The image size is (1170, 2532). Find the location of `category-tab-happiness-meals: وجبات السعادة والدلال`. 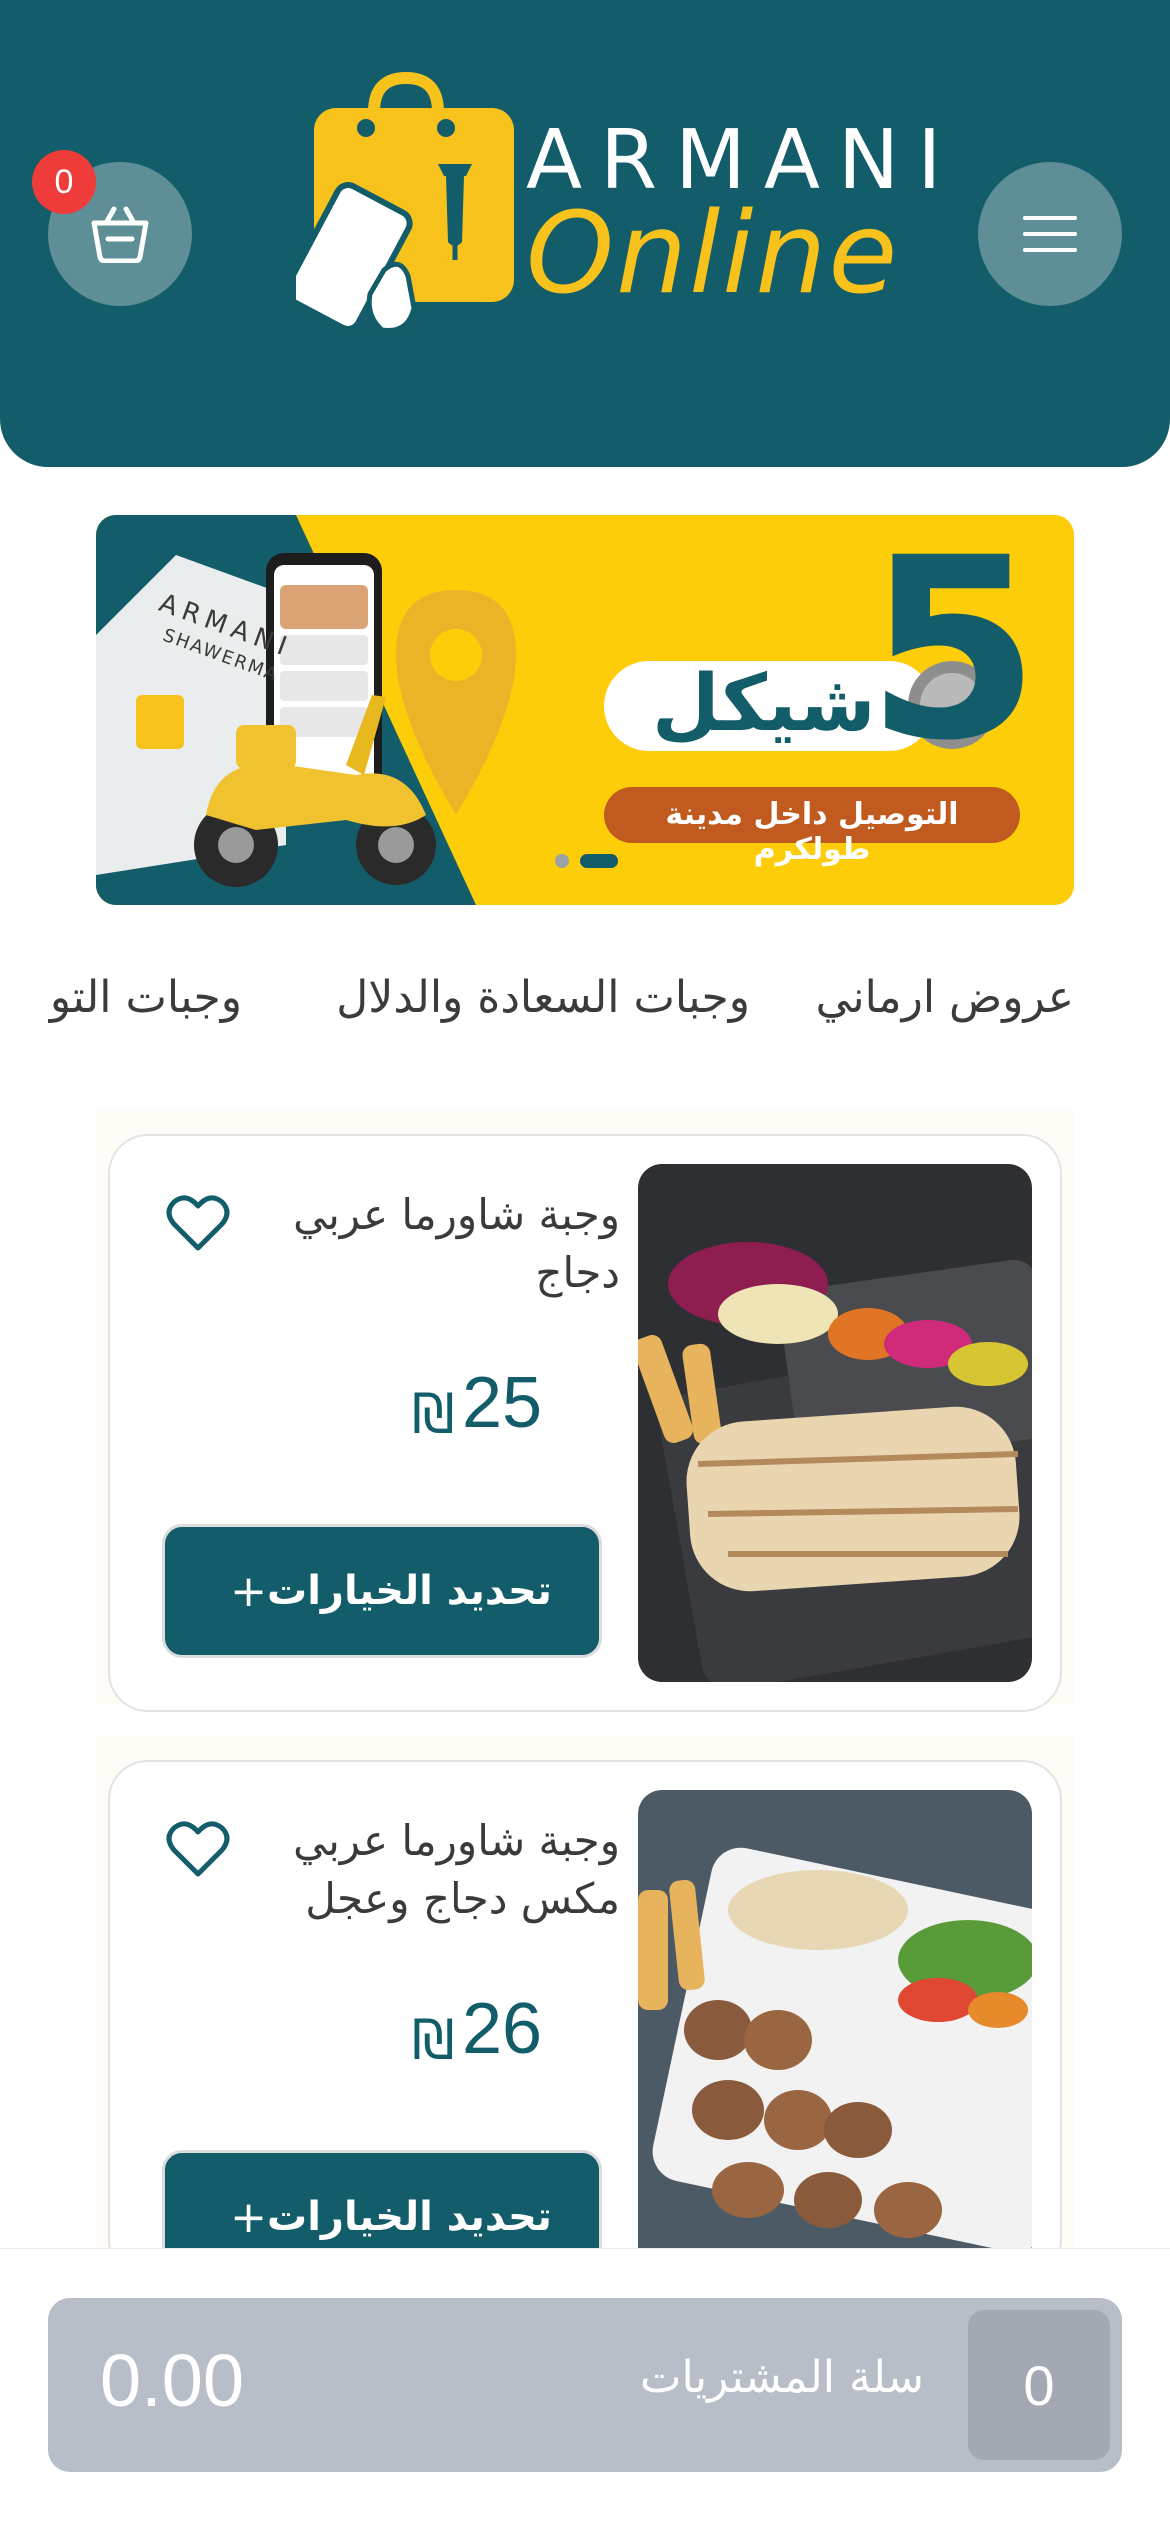

category-tab-happiness-meals: وجبات السعادة والدلال is located at coordinates (543, 997).